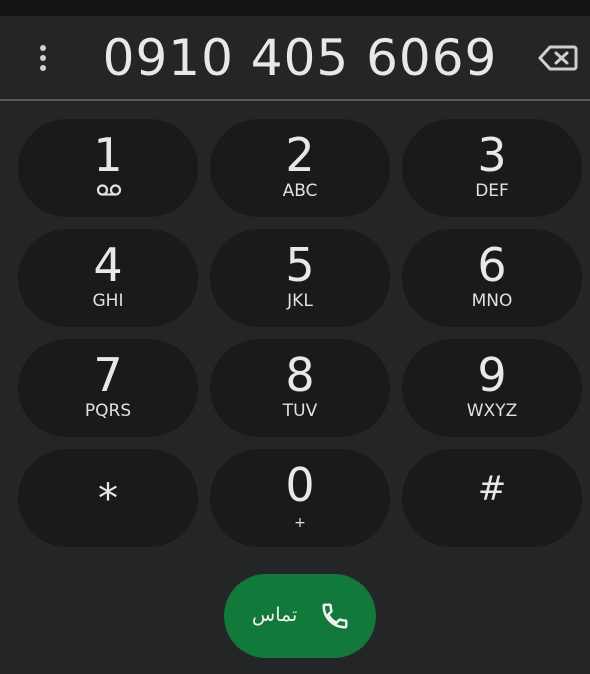 This screenshot has height=674, width=590. I want to click on key-hash: #, so click(492, 498).